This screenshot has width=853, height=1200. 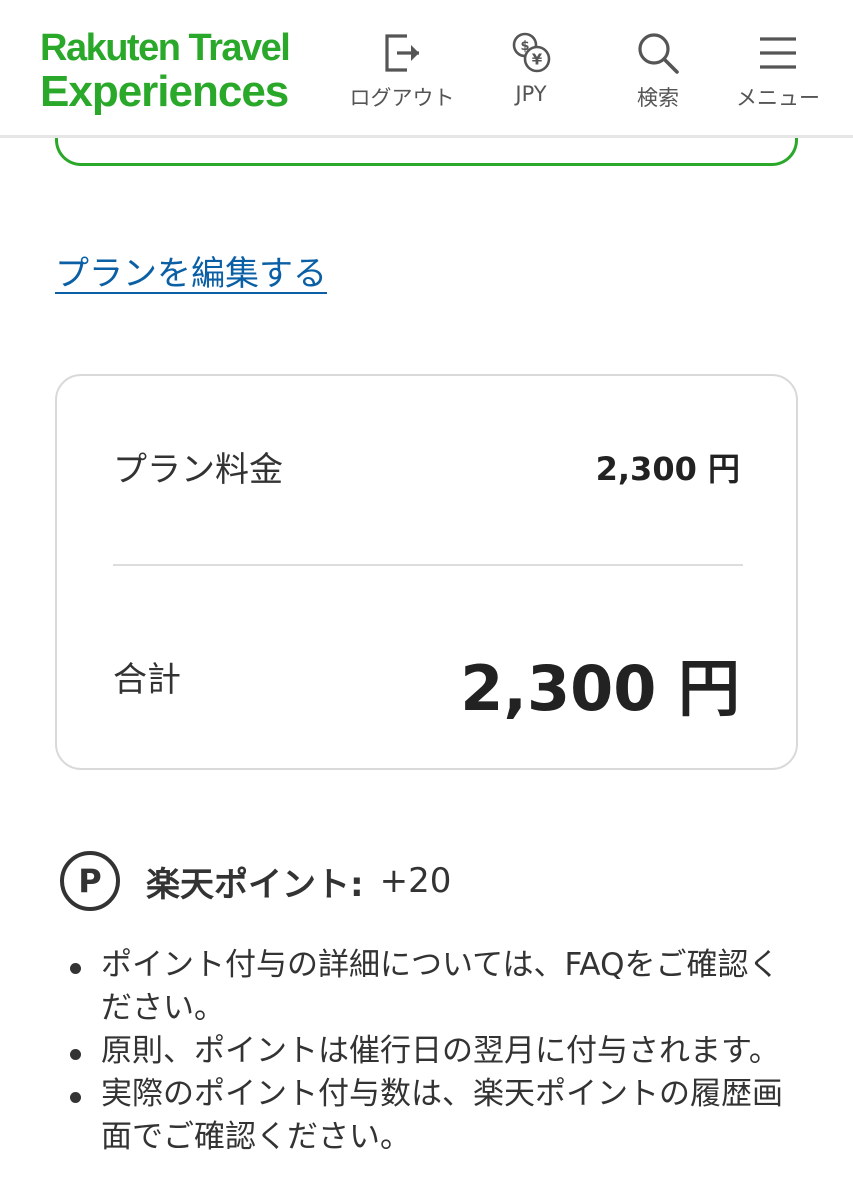 I want to click on logout-icon, so click(x=402, y=53).